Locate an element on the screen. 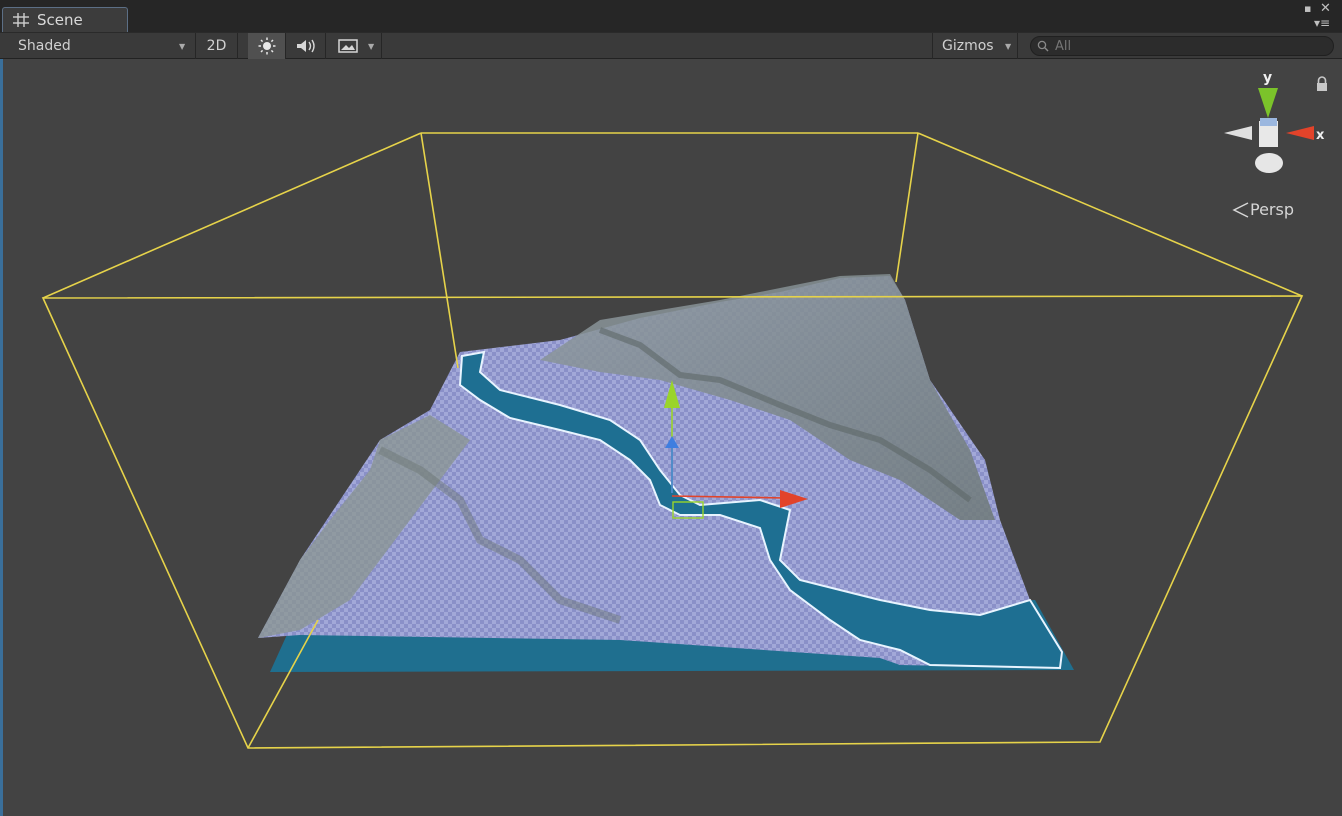 This screenshot has height=816, width=1342. 2d-label: 2D is located at coordinates (216, 46).